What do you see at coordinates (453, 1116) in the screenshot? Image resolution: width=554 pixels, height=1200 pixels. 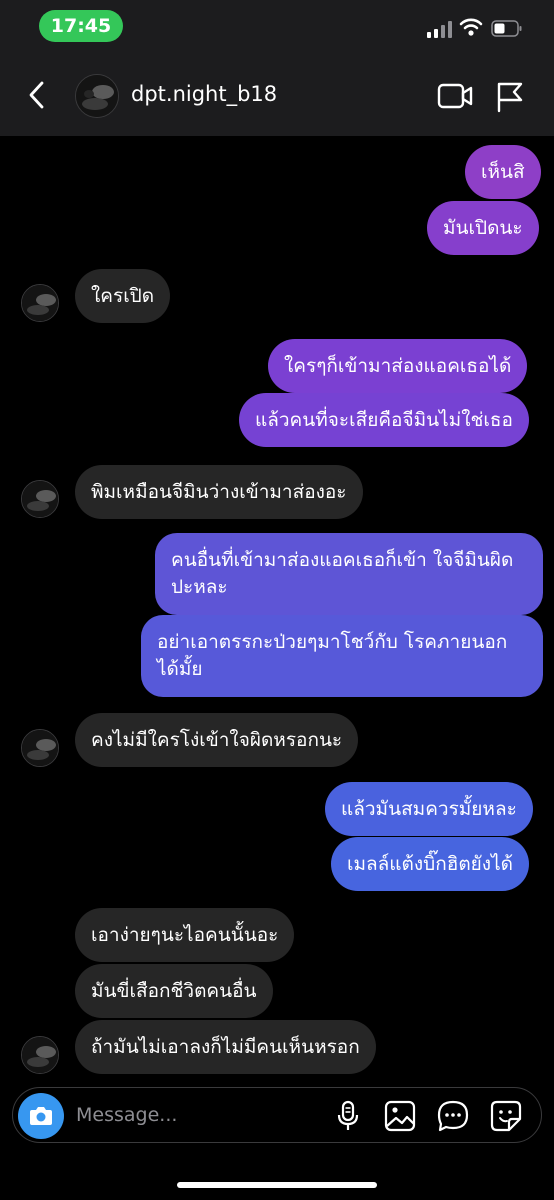 I see `chat-bubble-icon` at bounding box center [453, 1116].